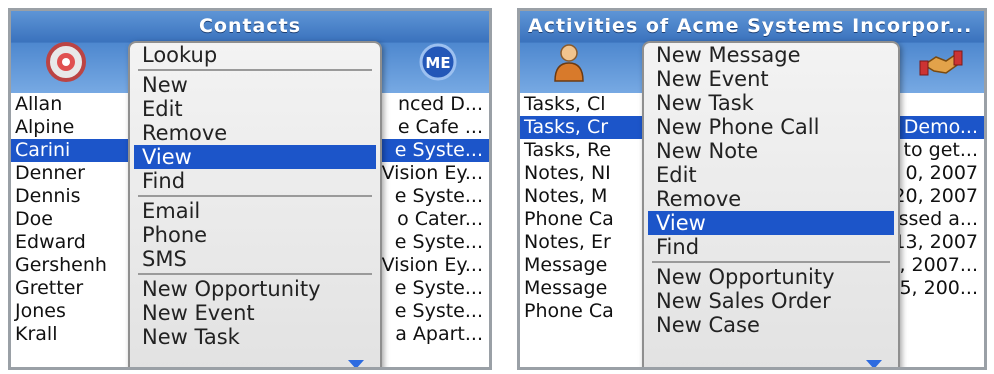  What do you see at coordinates (569, 311) in the screenshot?
I see `list-item-name: Phone Ca` at bounding box center [569, 311].